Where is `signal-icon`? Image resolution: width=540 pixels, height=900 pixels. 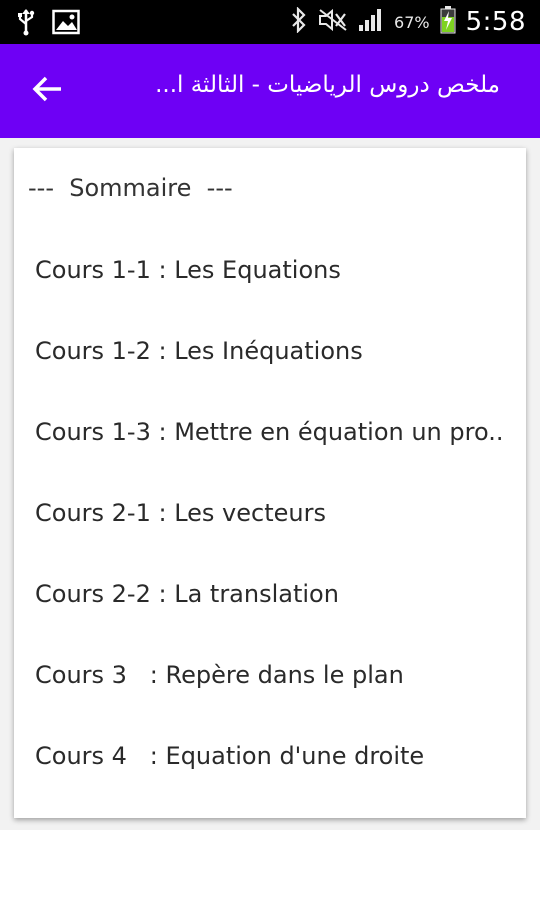
signal-icon is located at coordinates (371, 22).